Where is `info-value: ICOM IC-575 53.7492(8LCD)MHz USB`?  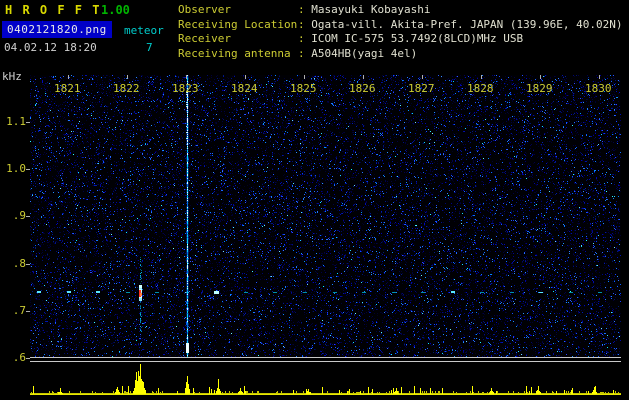
info-value: ICOM IC-575 53.7492(8LCD)MHz USB is located at coordinates (417, 38).